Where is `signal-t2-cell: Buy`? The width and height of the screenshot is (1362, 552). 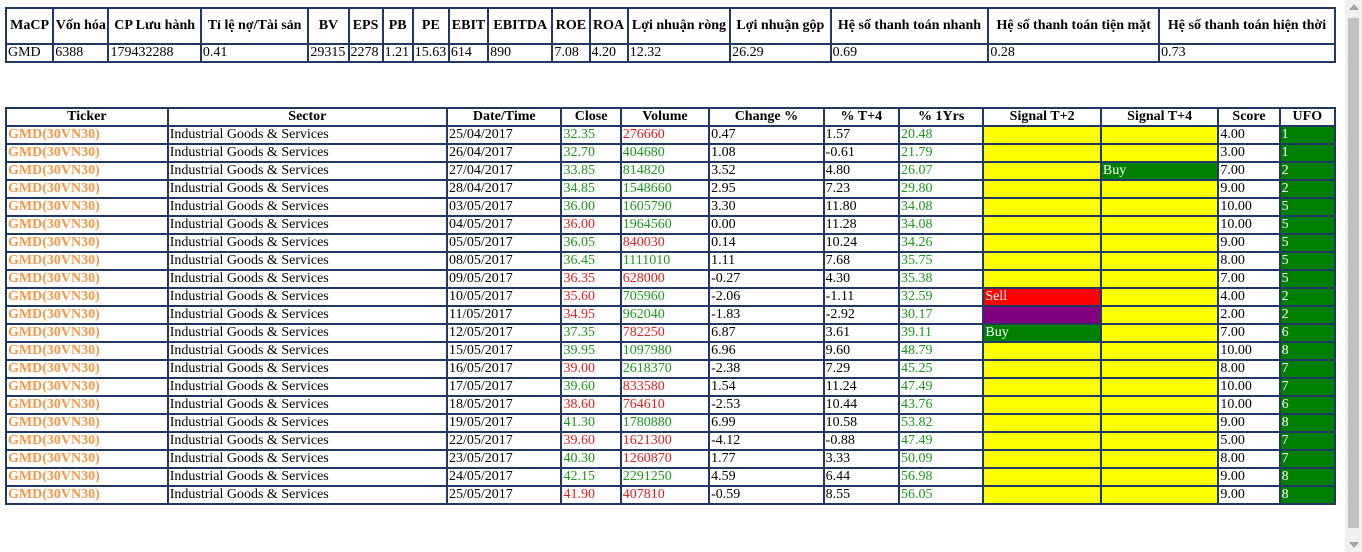
signal-t2-cell: Buy is located at coordinates (1042, 333).